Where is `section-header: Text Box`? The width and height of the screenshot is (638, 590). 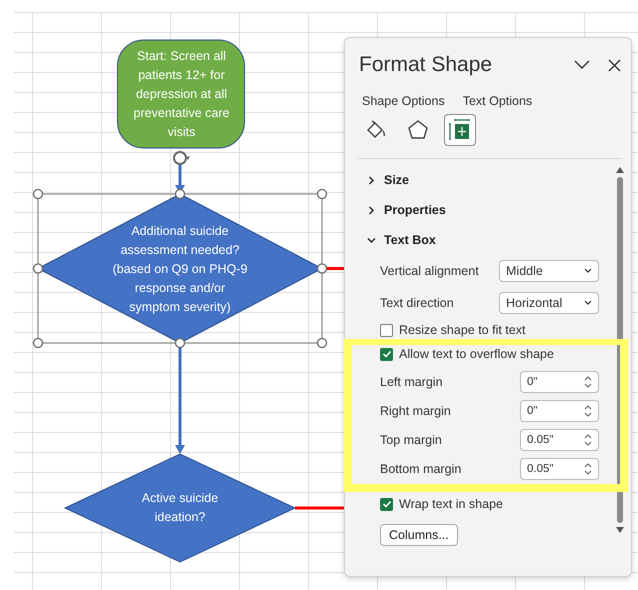 section-header: Text Box is located at coordinates (480, 240).